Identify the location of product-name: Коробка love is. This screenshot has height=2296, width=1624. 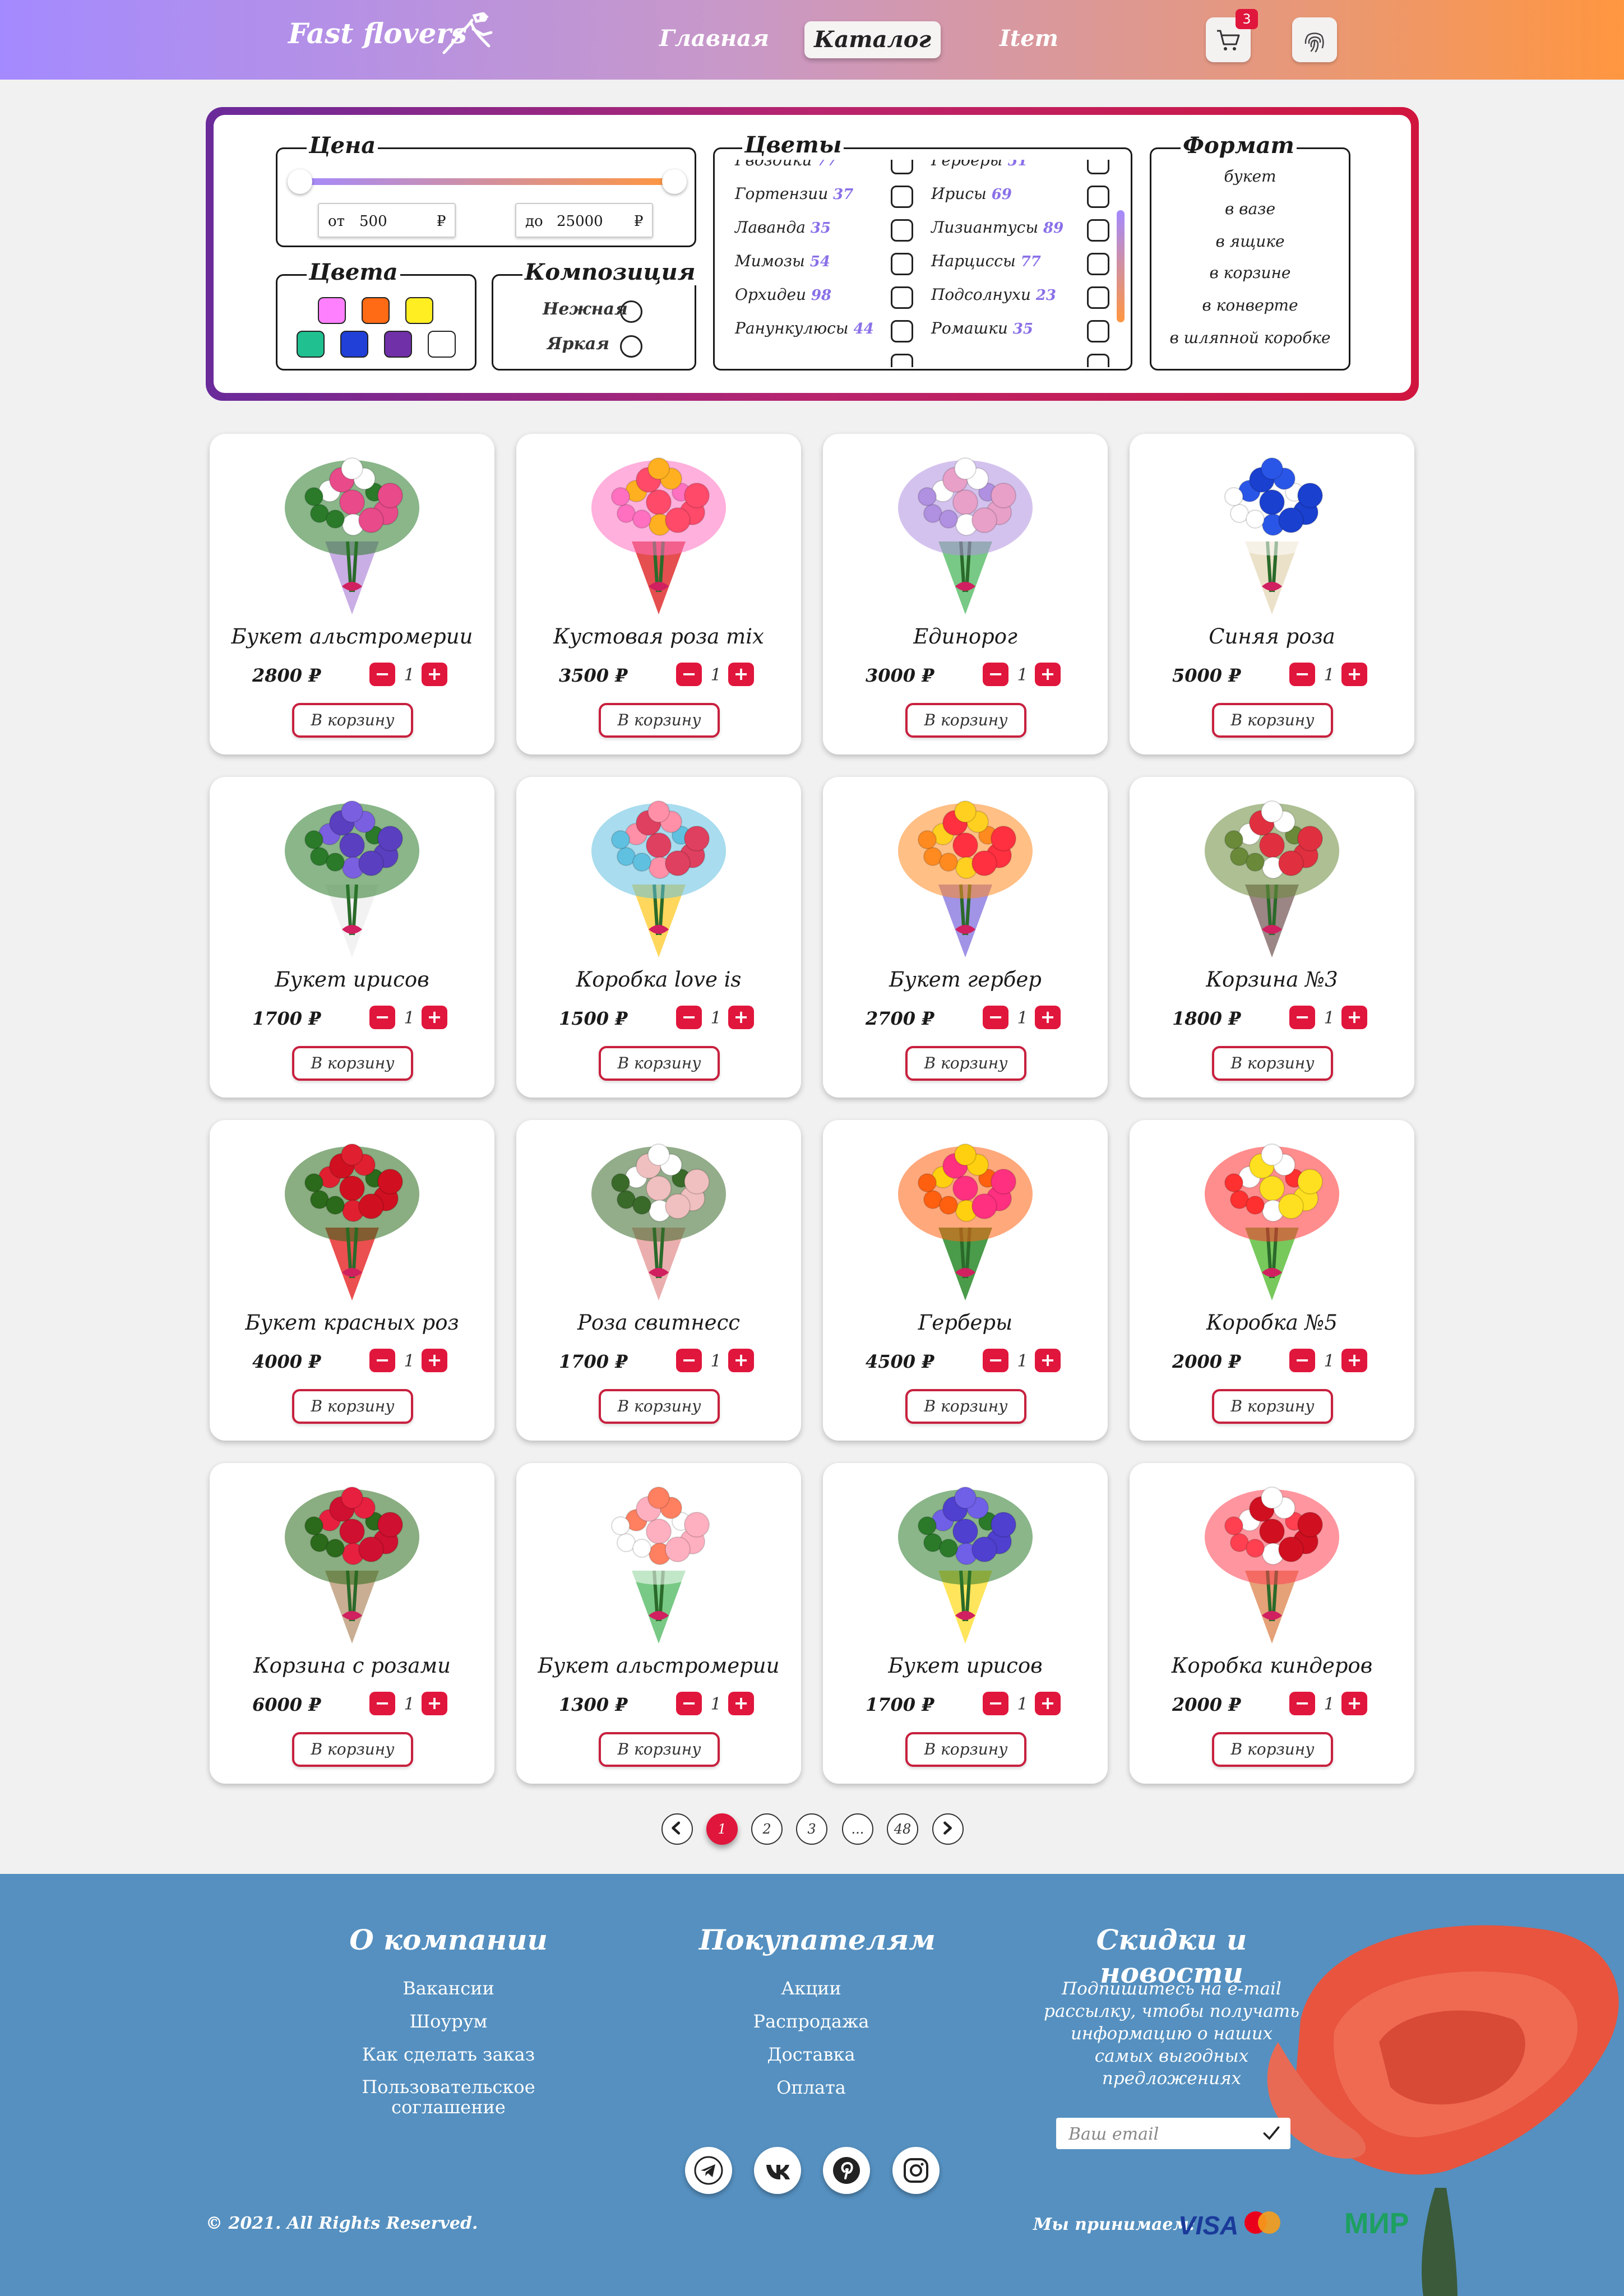
(658, 980).